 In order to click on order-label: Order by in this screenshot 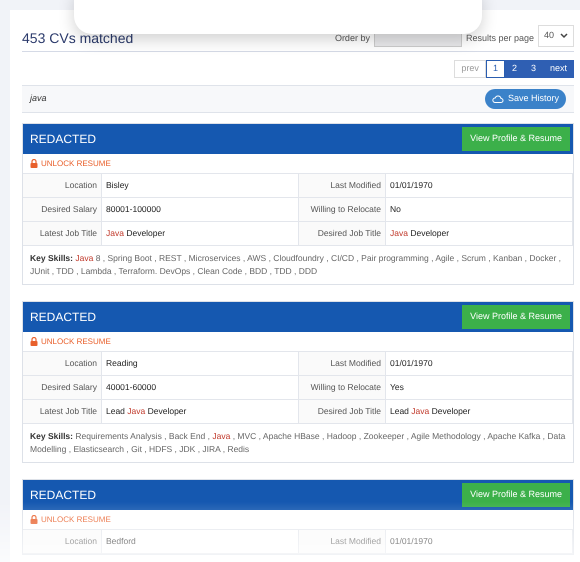, I will do `click(352, 38)`.